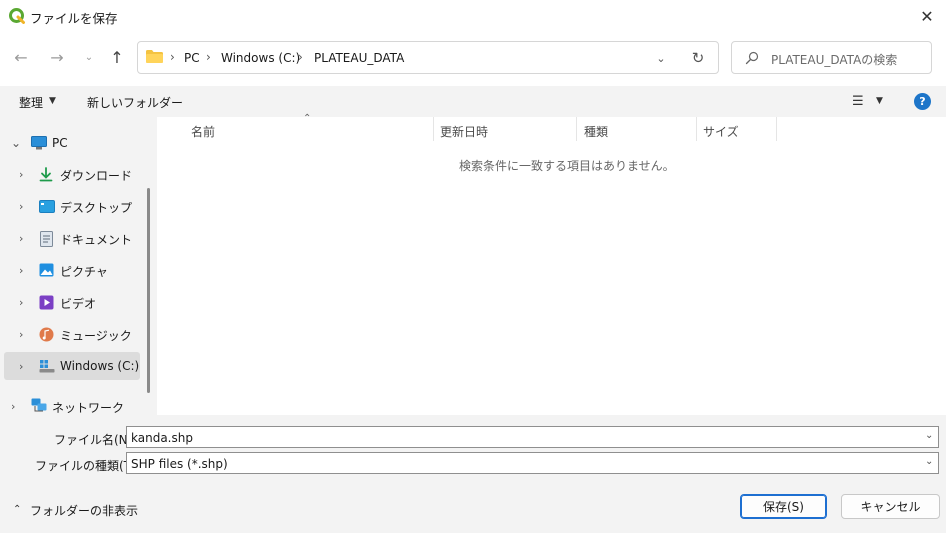 This screenshot has width=946, height=533. I want to click on refresh-button: ↻, so click(698, 58).